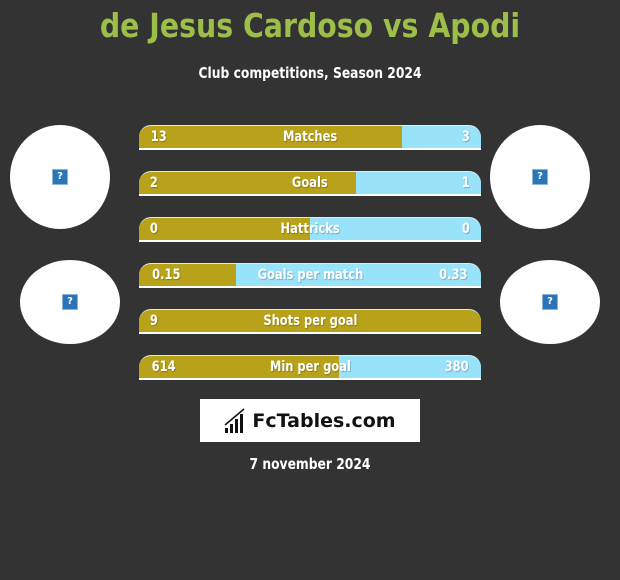 The image size is (620, 580). I want to click on page-title: de Jesus Cardoso vs Apodi, so click(310, 25).